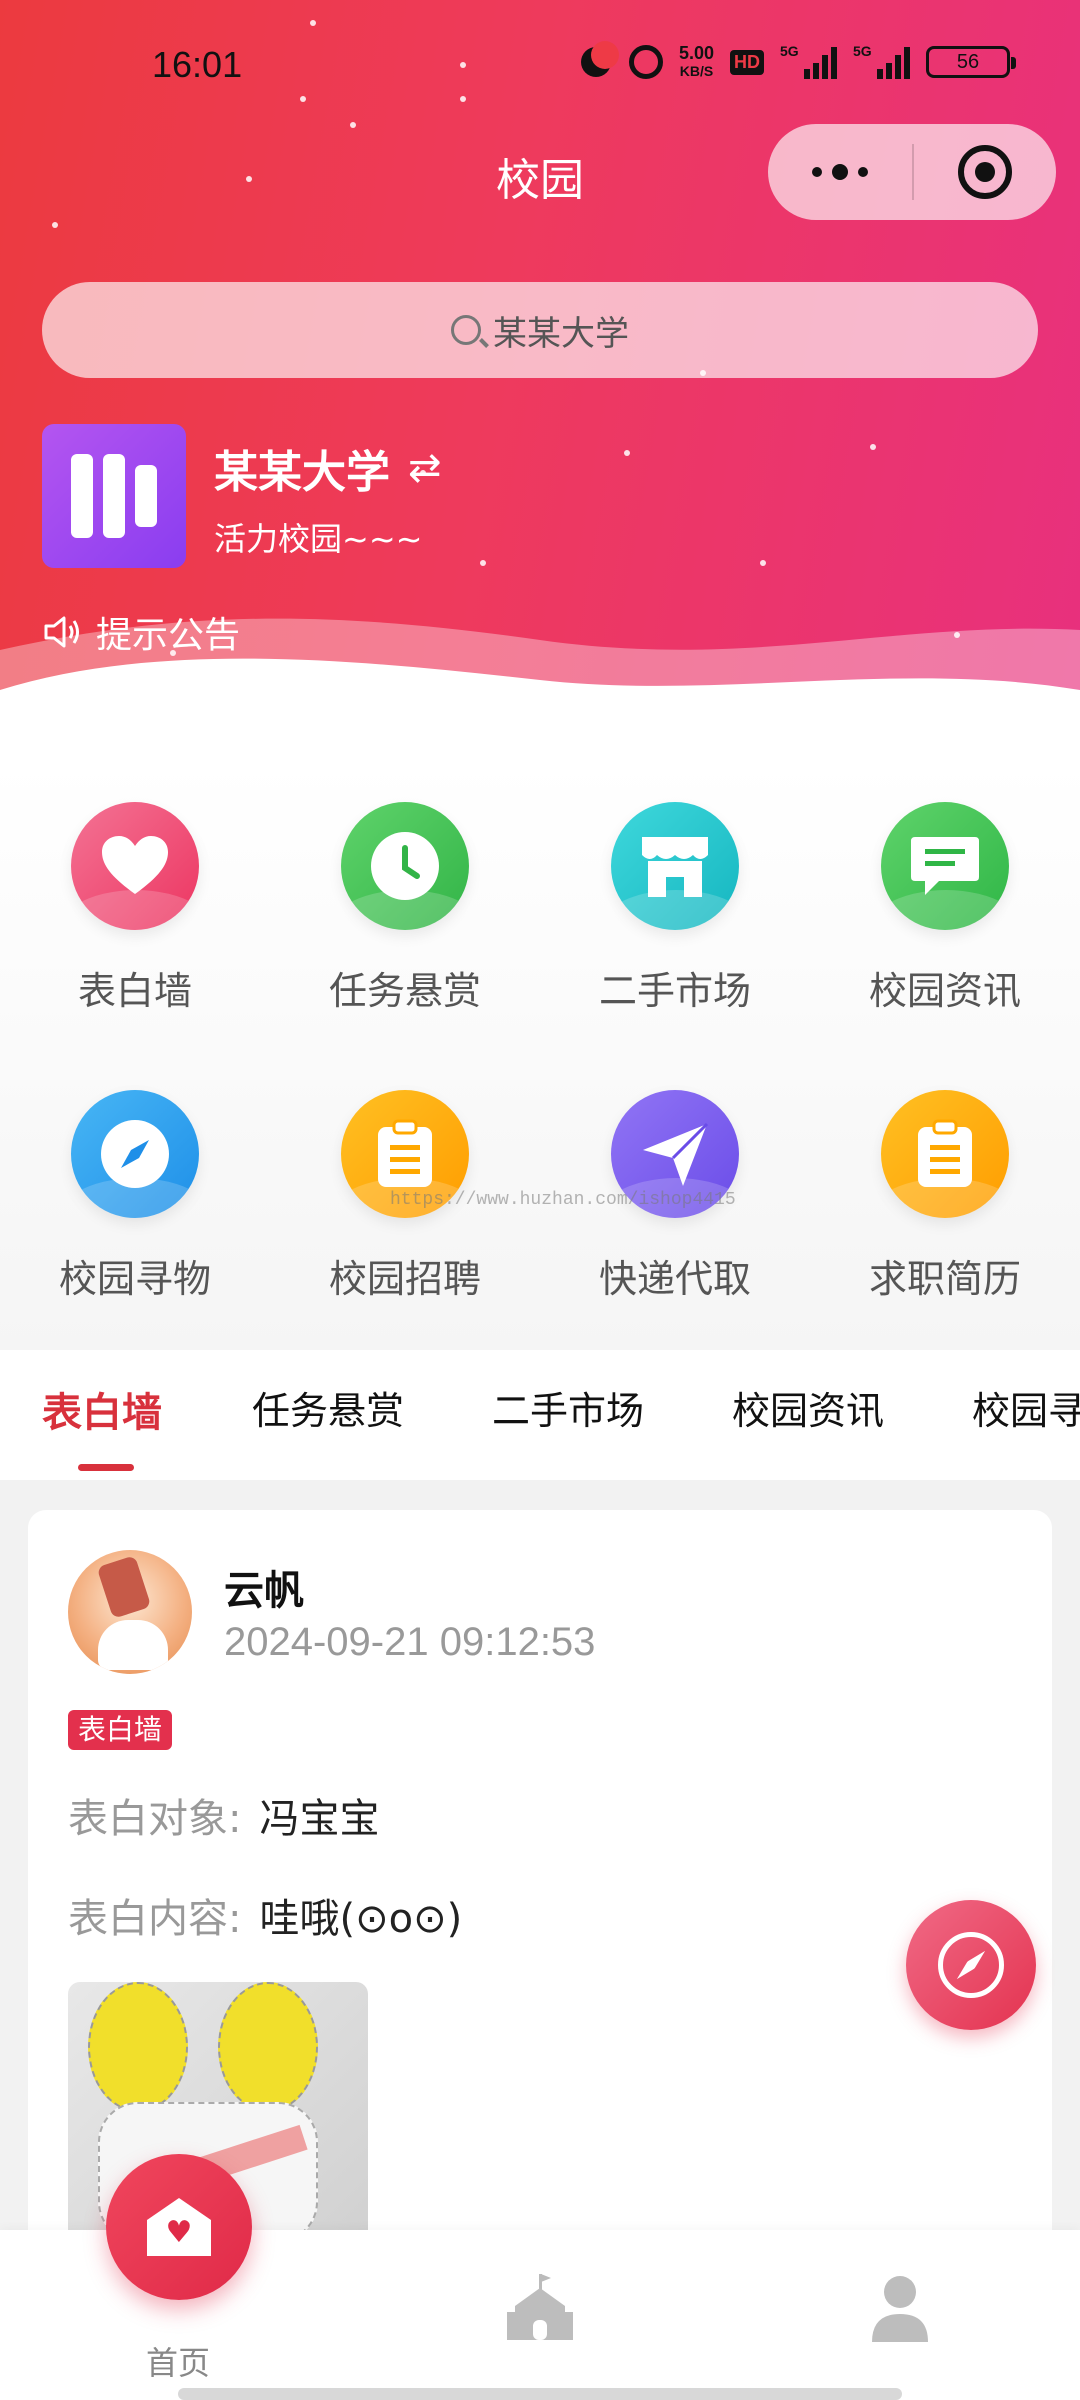 This screenshot has height=2400, width=1080. What do you see at coordinates (675, 1215) in the screenshot?
I see `grid-item-express-pickup: 快递代取` at bounding box center [675, 1215].